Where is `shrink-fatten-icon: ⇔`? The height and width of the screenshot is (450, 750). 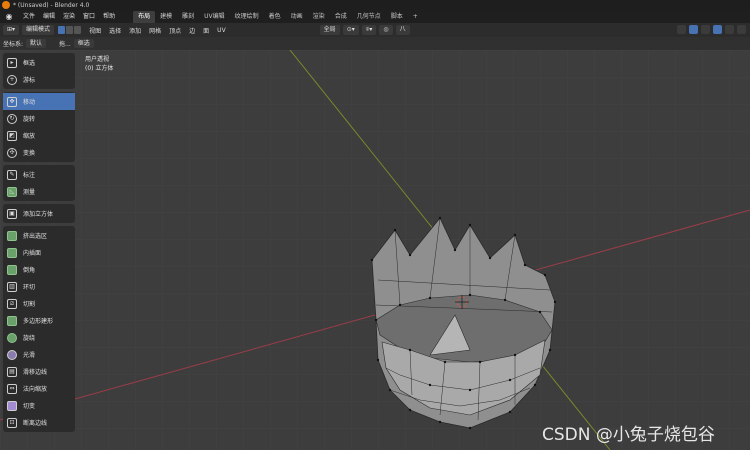
shrink-fatten-icon: ⇔ is located at coordinates (12, 388).